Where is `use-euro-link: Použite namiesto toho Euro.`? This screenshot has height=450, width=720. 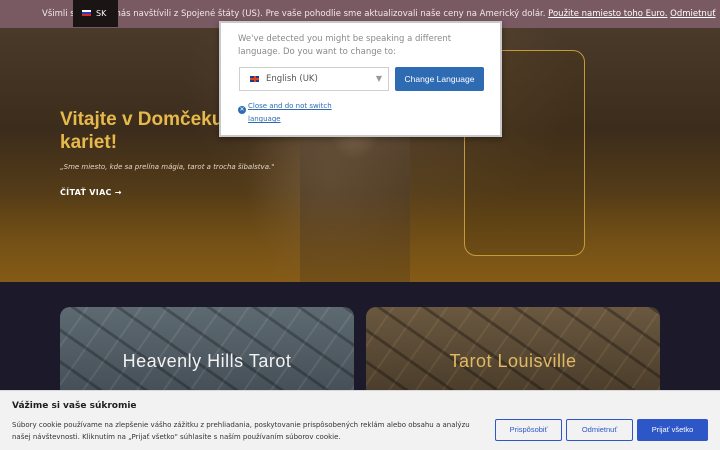
use-euro-link: Použite namiesto toho Euro. is located at coordinates (607, 14).